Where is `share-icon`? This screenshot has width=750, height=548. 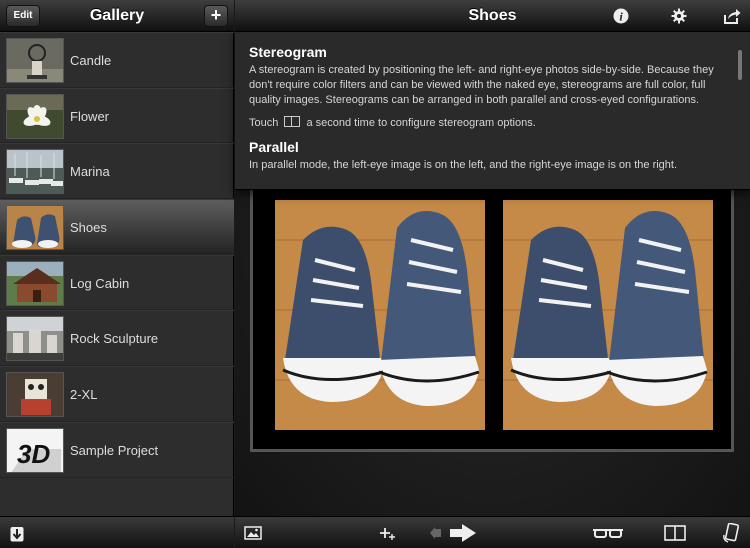
share-icon is located at coordinates (732, 16).